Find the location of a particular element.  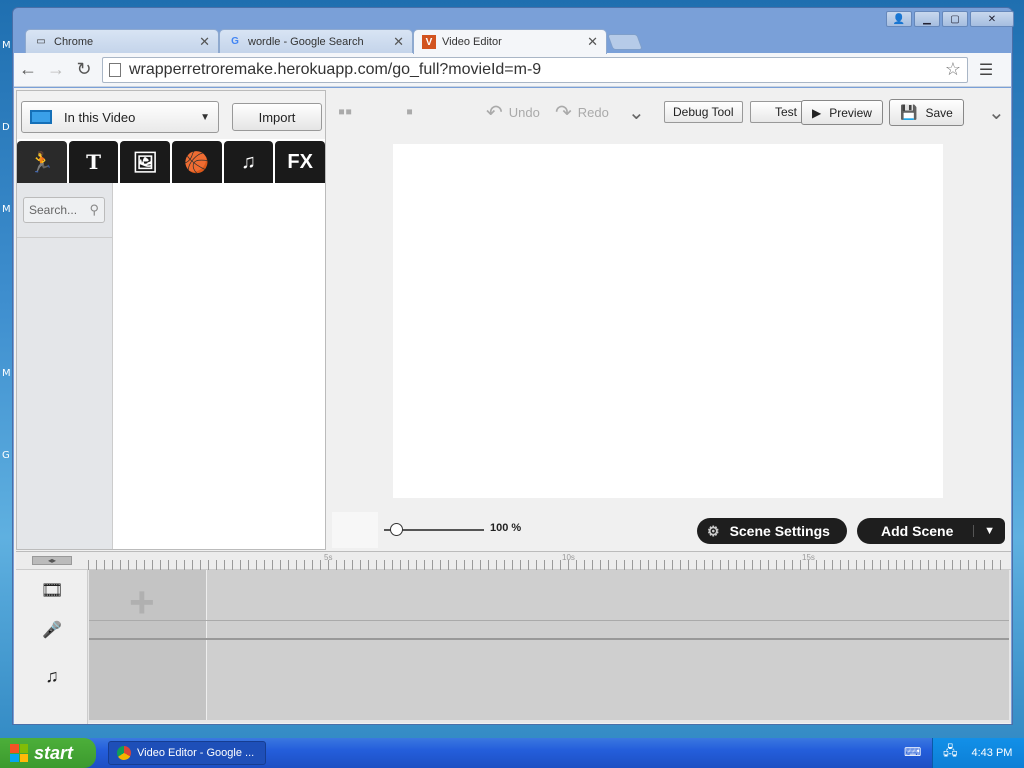

scene-settings-label: Scene Settings is located at coordinates (779, 531).